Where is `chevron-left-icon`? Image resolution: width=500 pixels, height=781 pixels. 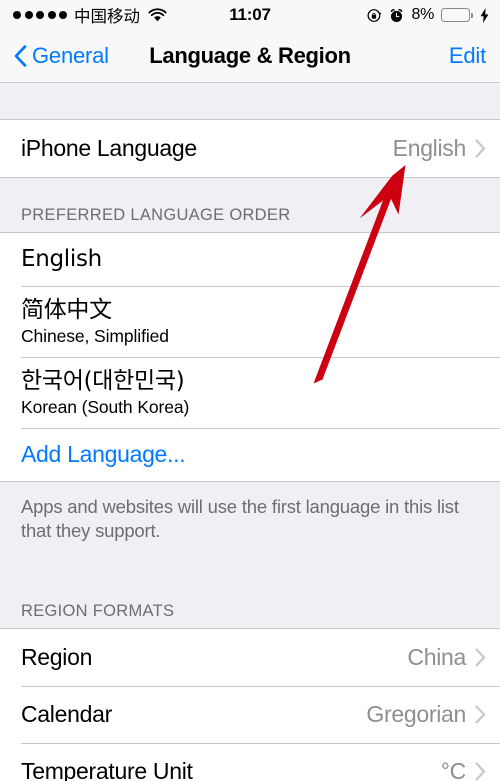
chevron-left-icon is located at coordinates (20, 56).